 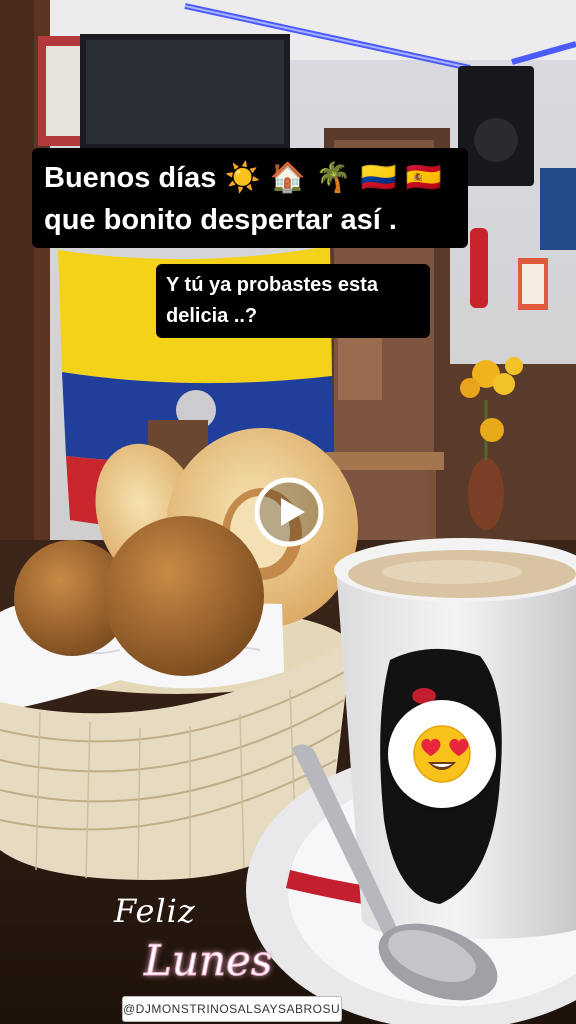 I want to click on caption-main-line-1: Buenos días ☀️ 🏠 🌴 🇨🇴 🇪🇸, so click(x=256, y=177).